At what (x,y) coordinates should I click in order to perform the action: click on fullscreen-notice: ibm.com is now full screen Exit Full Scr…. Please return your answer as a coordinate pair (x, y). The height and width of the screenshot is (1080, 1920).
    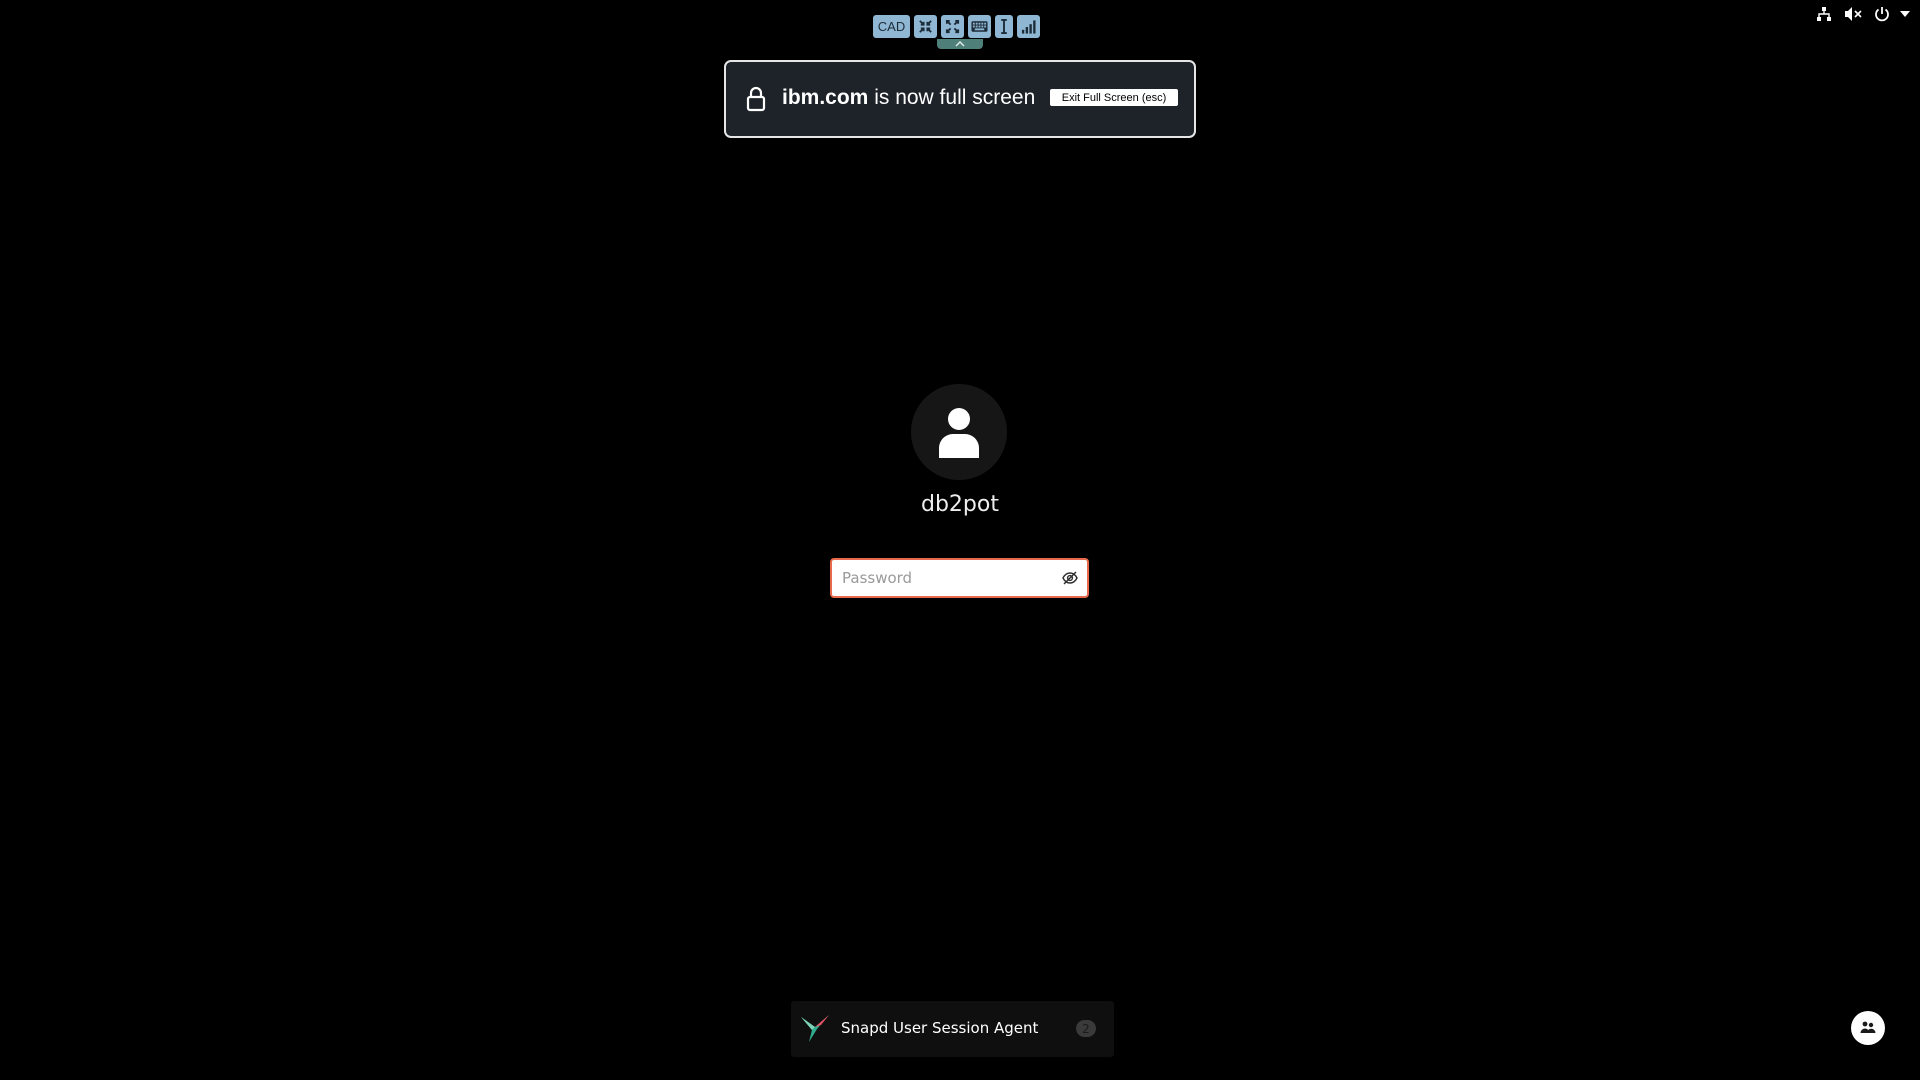
    Looking at the image, I should click on (960, 99).